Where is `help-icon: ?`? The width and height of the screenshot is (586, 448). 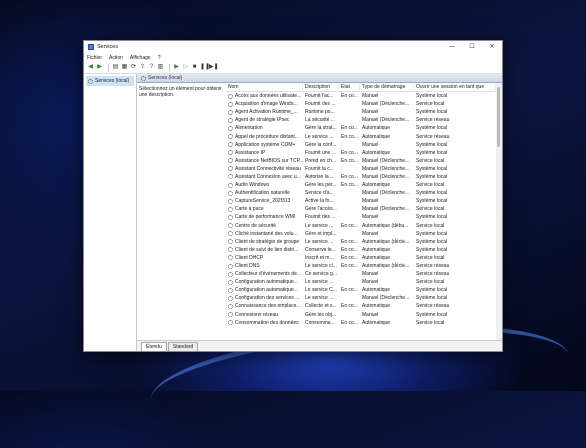
help-icon: ? is located at coordinates (151, 67).